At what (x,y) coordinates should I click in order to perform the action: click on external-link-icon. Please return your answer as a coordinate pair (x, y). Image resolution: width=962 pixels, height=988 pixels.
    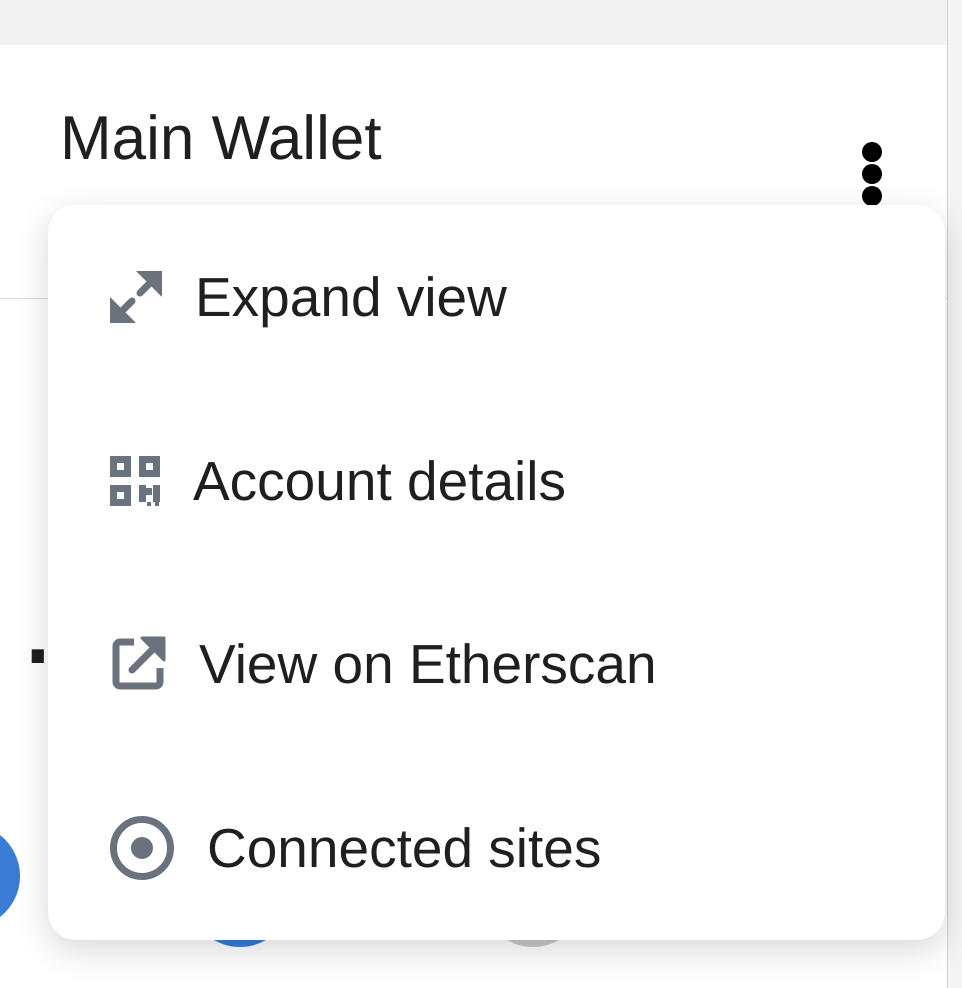
    Looking at the image, I should click on (138, 664).